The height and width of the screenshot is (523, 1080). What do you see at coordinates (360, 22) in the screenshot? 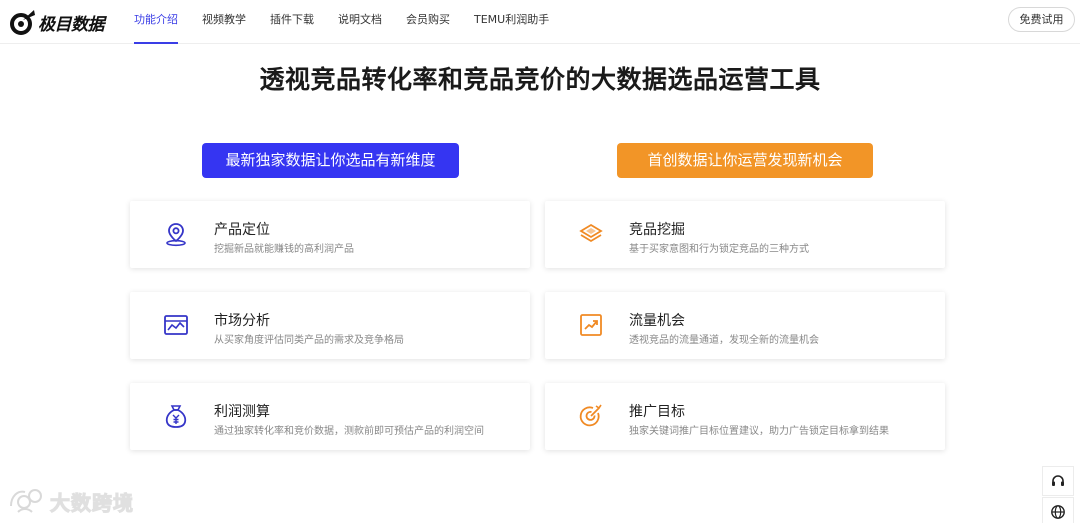
I see `nav-item-docs: 说明文档` at bounding box center [360, 22].